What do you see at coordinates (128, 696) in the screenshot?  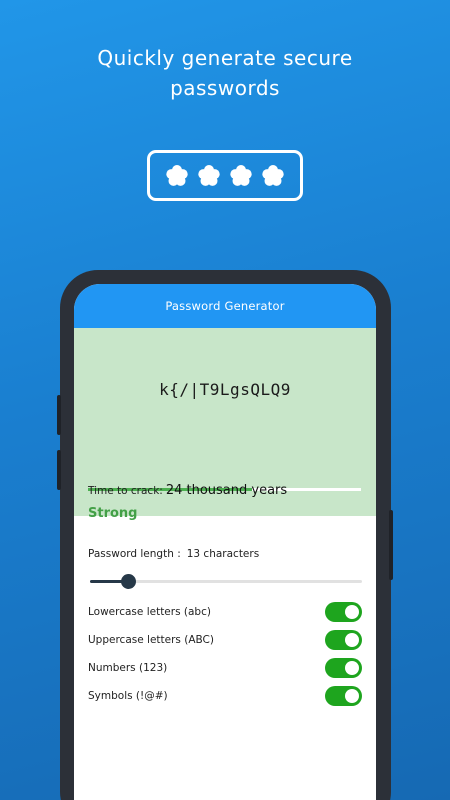 I see `option-label: Symbols (!@#)` at bounding box center [128, 696].